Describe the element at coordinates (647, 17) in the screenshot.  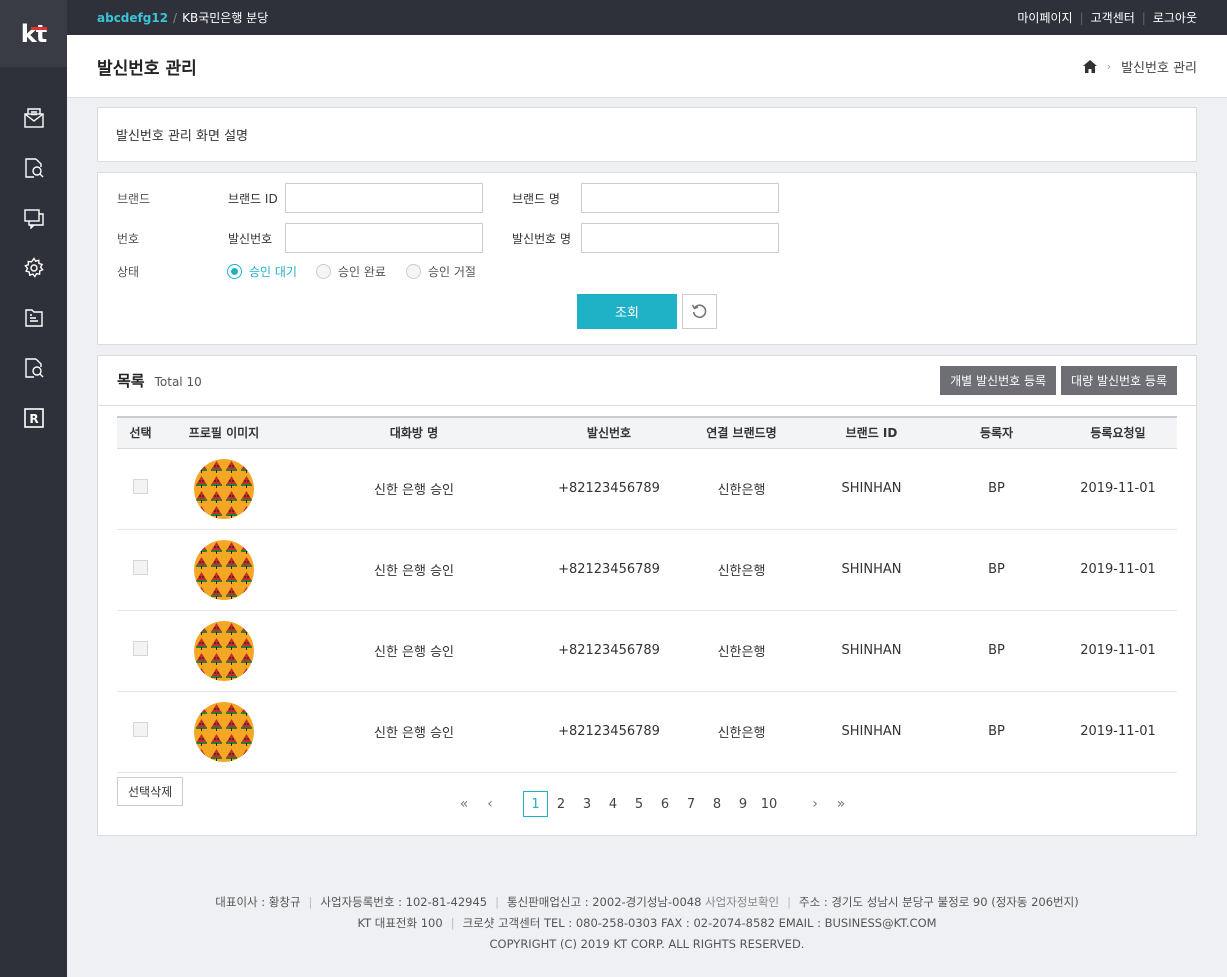
I see `top-bar: abcdefg12 / KB국민은행 분당 마이페이지 | 고객센터 | 로그아웃` at that location.